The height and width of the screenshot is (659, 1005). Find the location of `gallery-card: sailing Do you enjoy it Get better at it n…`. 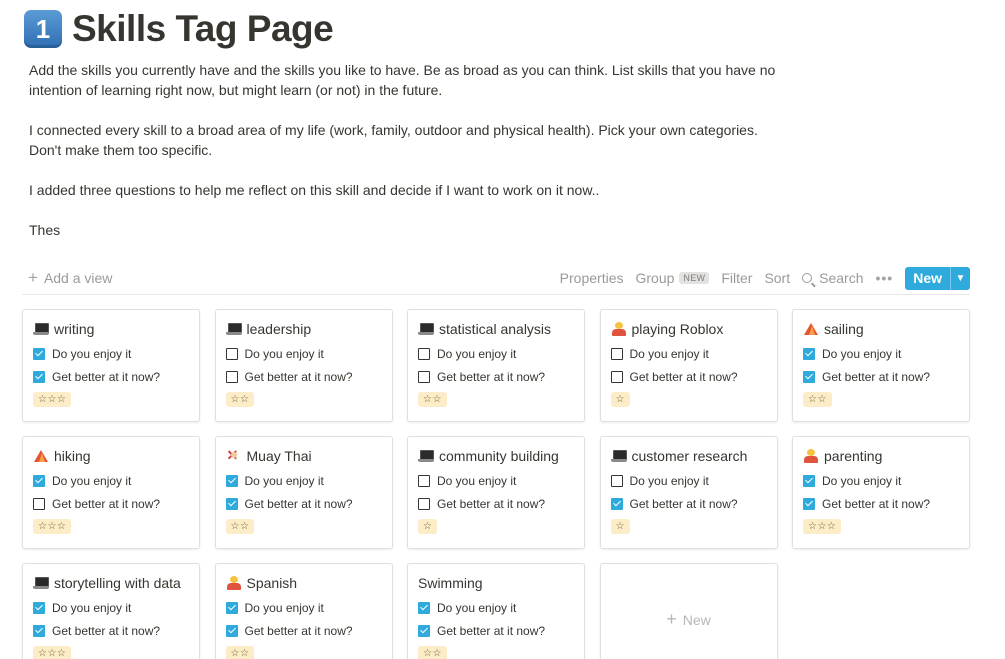

gallery-card: sailing Do you enjoy it Get better at it n… is located at coordinates (881, 365).